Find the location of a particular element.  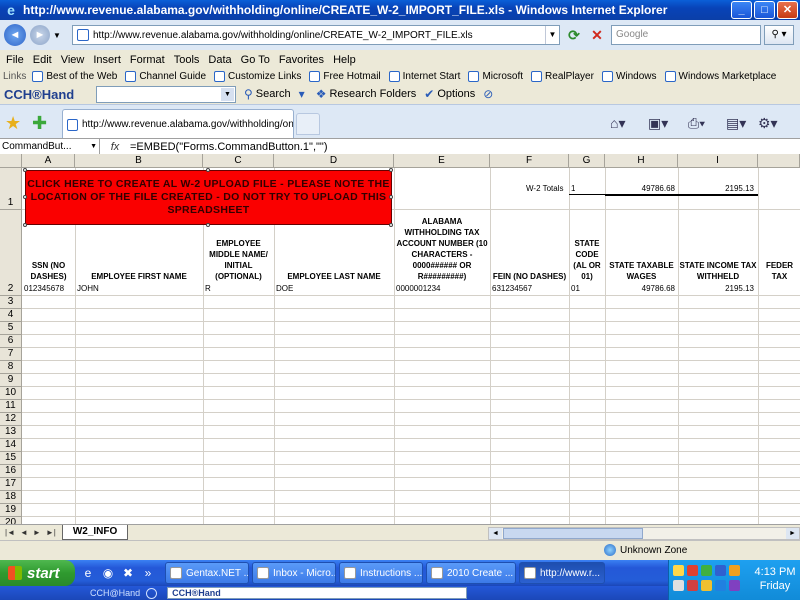

cch-search-combo is located at coordinates (166, 94).